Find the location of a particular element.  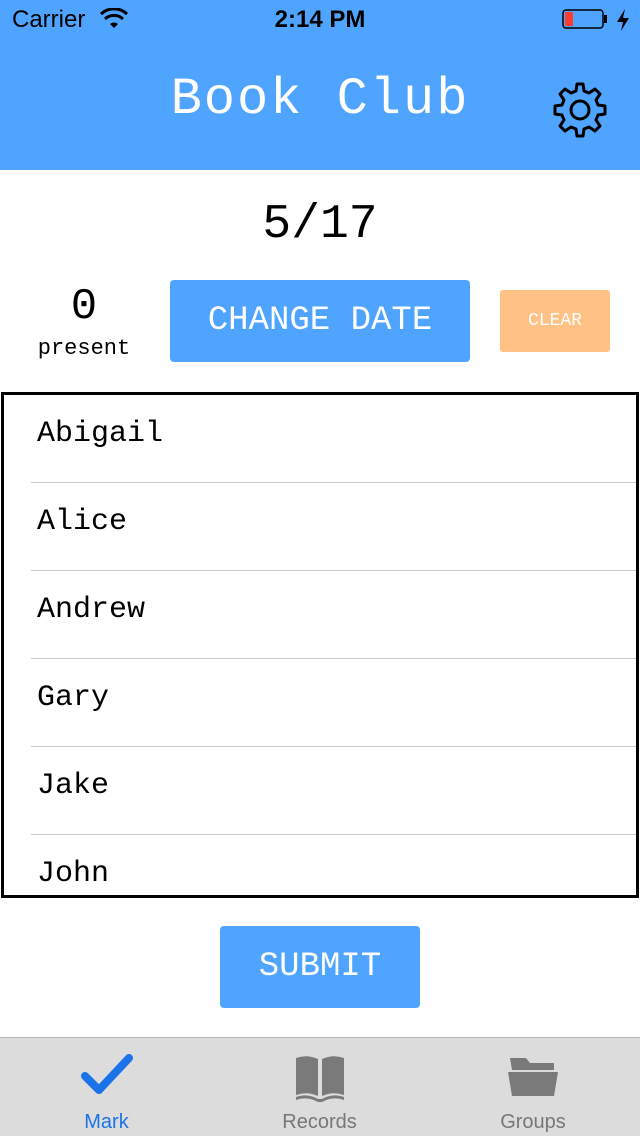

list-item: Jake is located at coordinates (320, 791).